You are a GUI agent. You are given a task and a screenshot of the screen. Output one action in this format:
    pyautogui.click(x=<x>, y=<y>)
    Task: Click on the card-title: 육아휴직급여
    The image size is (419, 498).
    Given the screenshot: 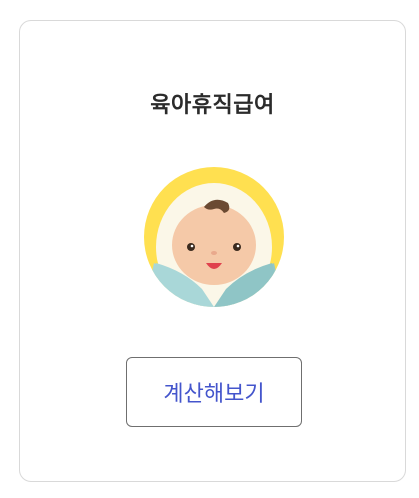 What is the action you would take?
    pyautogui.click(x=212, y=105)
    